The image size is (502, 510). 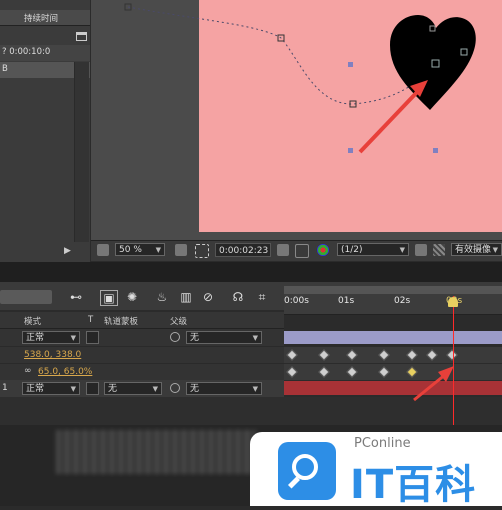 What do you see at coordinates (262, 297) in the screenshot?
I see `brainstorm-icon: ⌗` at bounding box center [262, 297].